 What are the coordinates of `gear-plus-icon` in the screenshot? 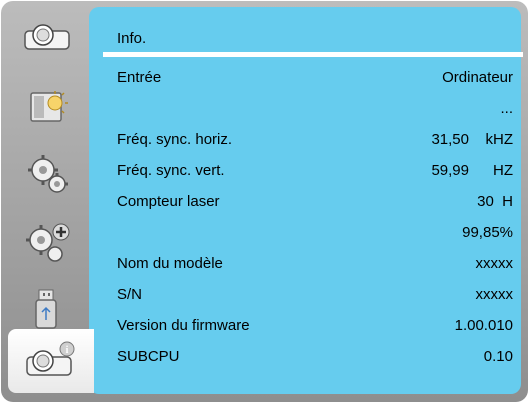 It's located at (47, 242).